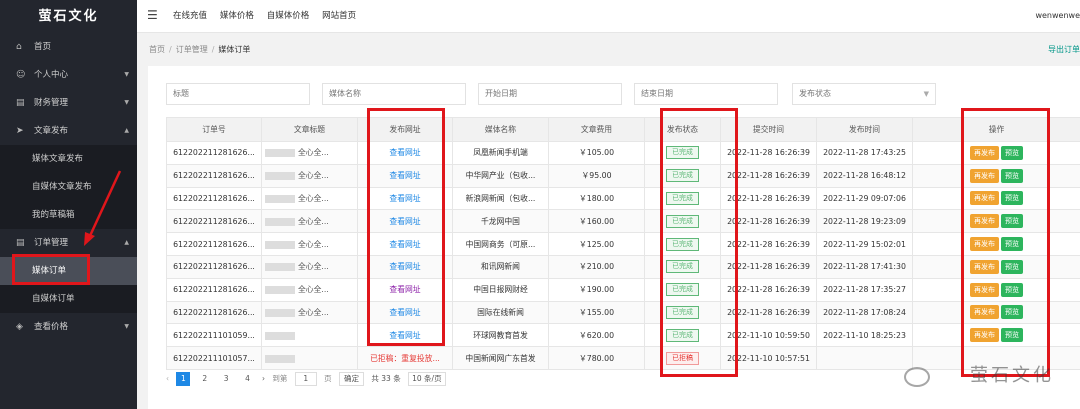  Describe the element at coordinates (699, 242) in the screenshot. I see `annotation-box-status` at that location.